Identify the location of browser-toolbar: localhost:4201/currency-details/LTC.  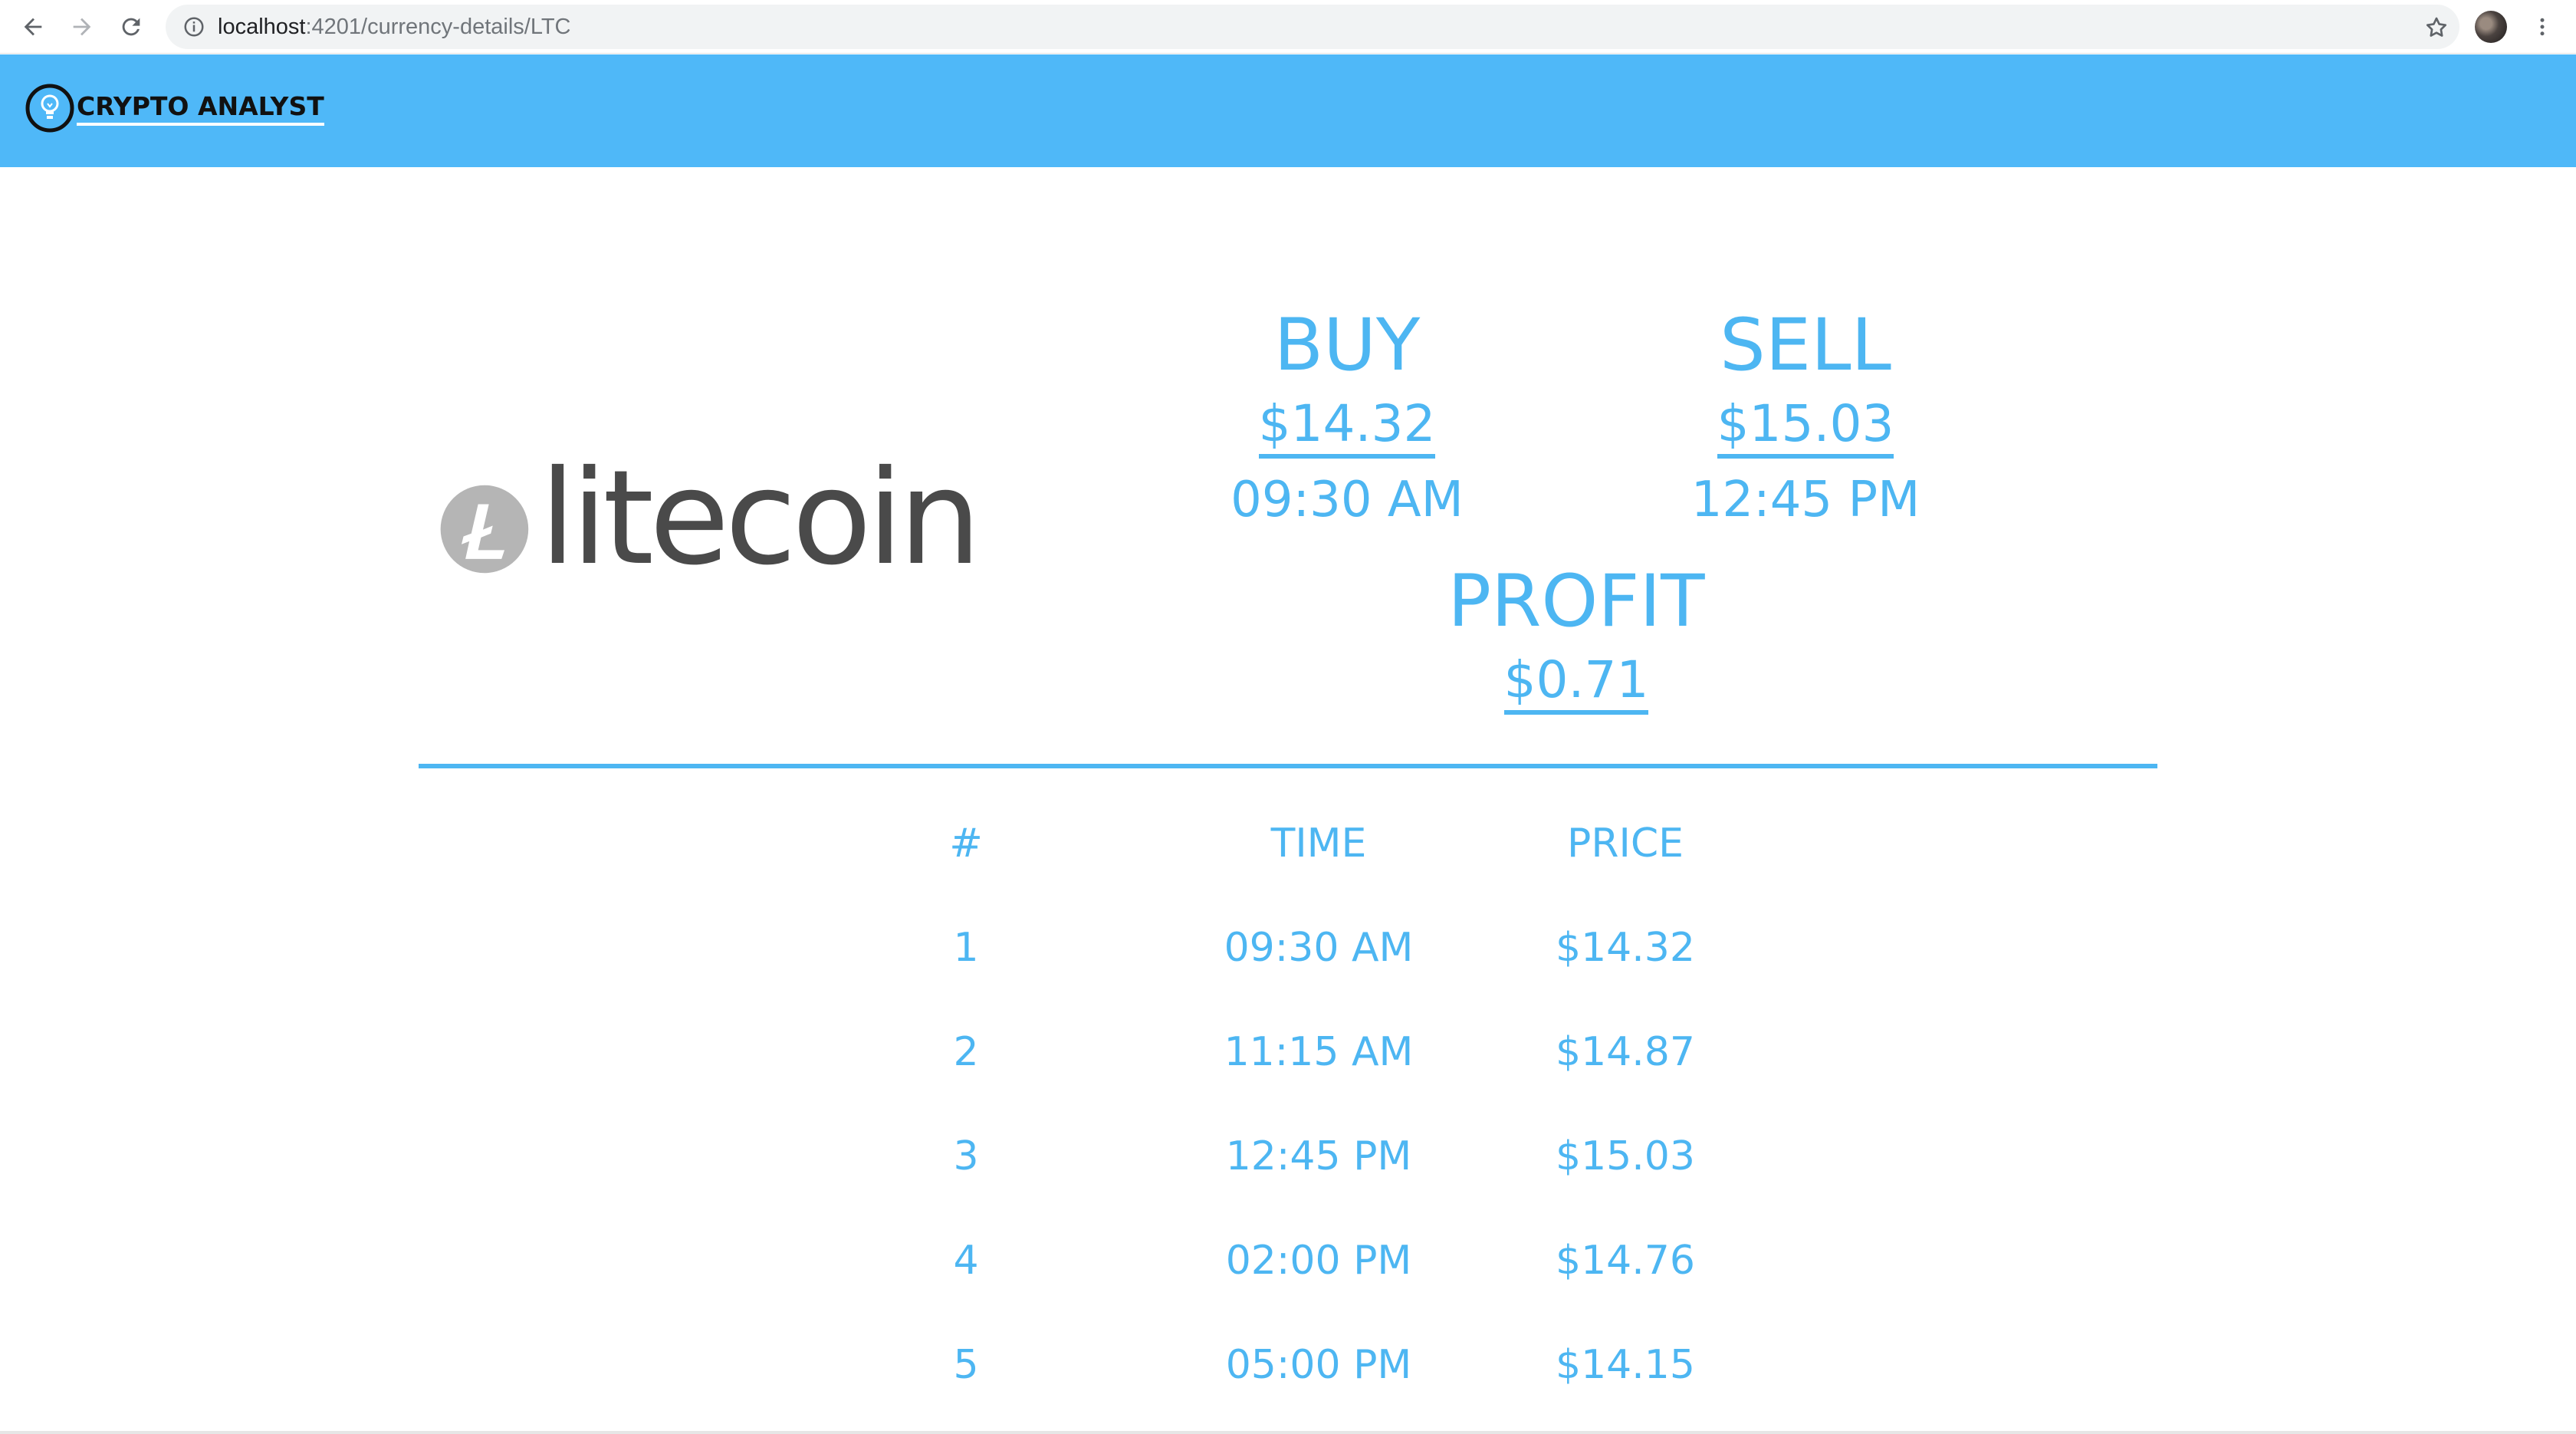
(1288, 27).